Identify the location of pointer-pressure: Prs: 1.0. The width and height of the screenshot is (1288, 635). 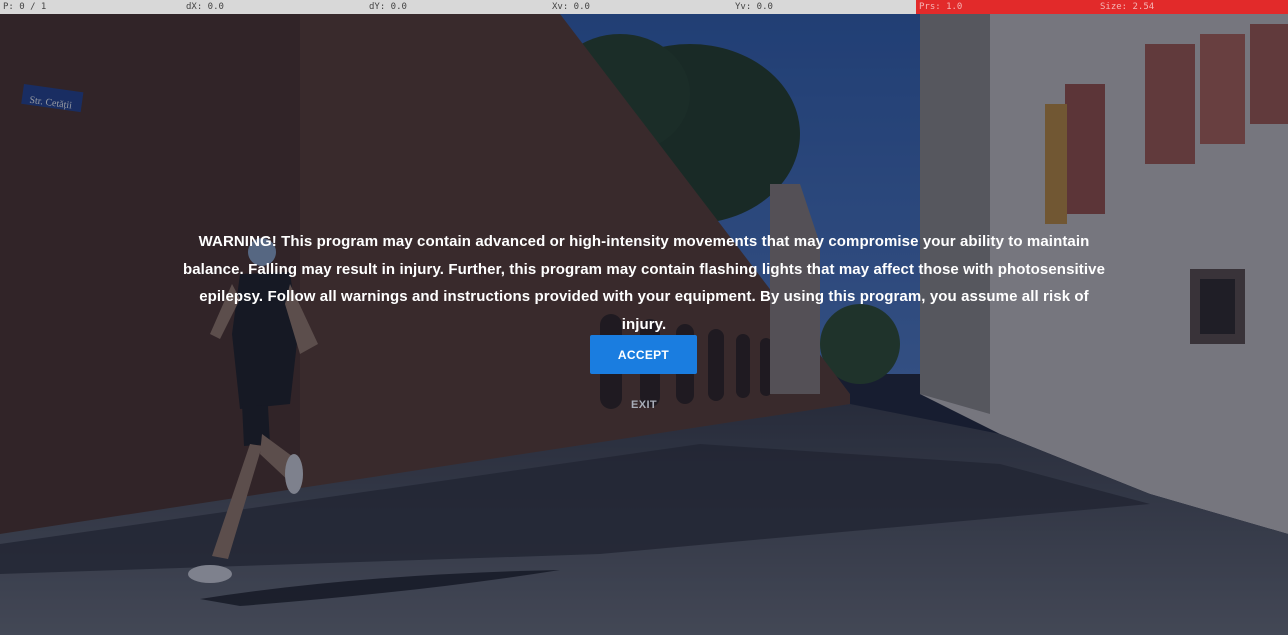
(1006, 7).